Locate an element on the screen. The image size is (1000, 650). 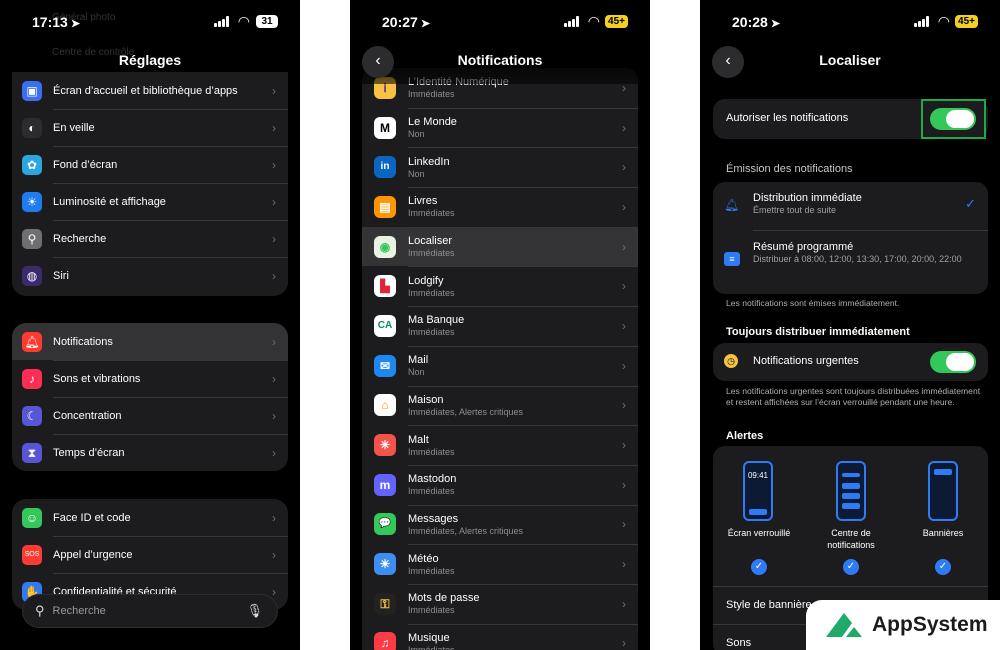
settings-item: ▣ Écran d’accueil et bibliothèque d’apps › is located at coordinates (150, 90).